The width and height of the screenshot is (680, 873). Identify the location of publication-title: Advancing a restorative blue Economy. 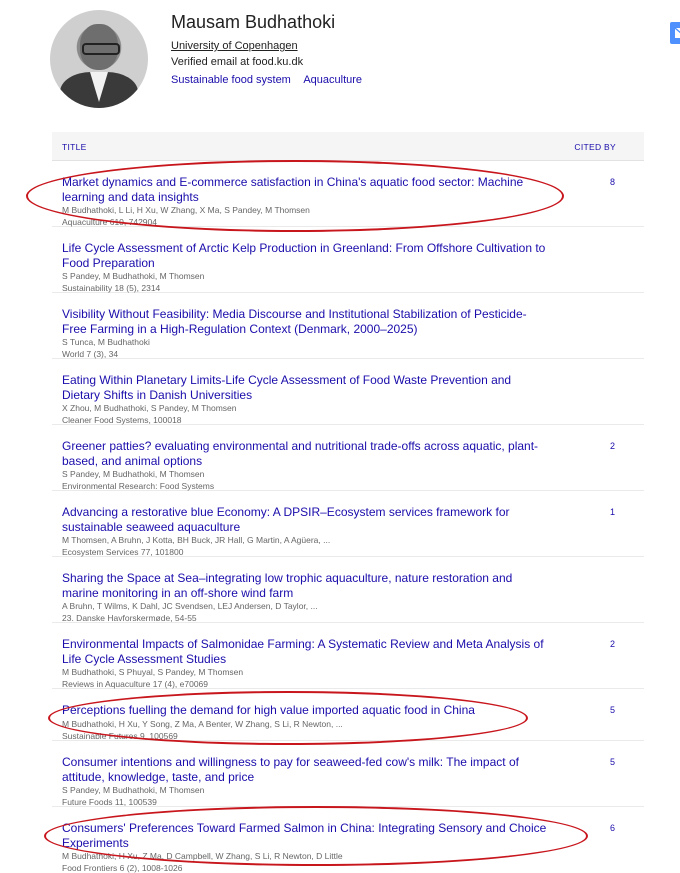
(304, 520).